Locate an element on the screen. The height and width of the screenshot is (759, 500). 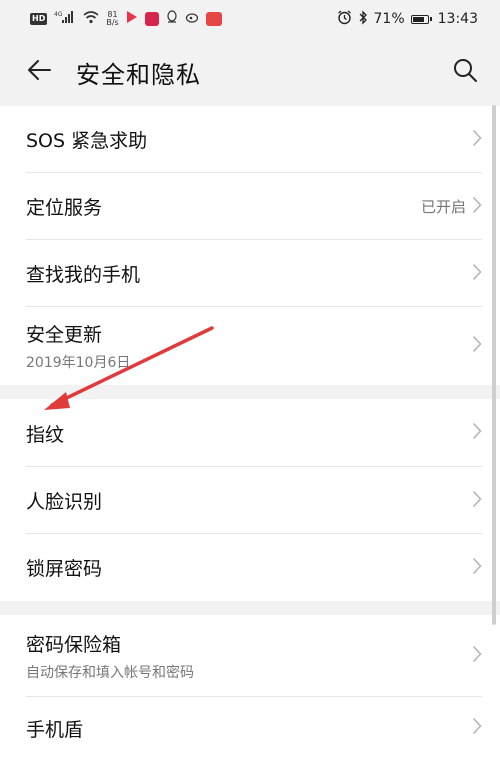
clock: 13:43 is located at coordinates (457, 19).